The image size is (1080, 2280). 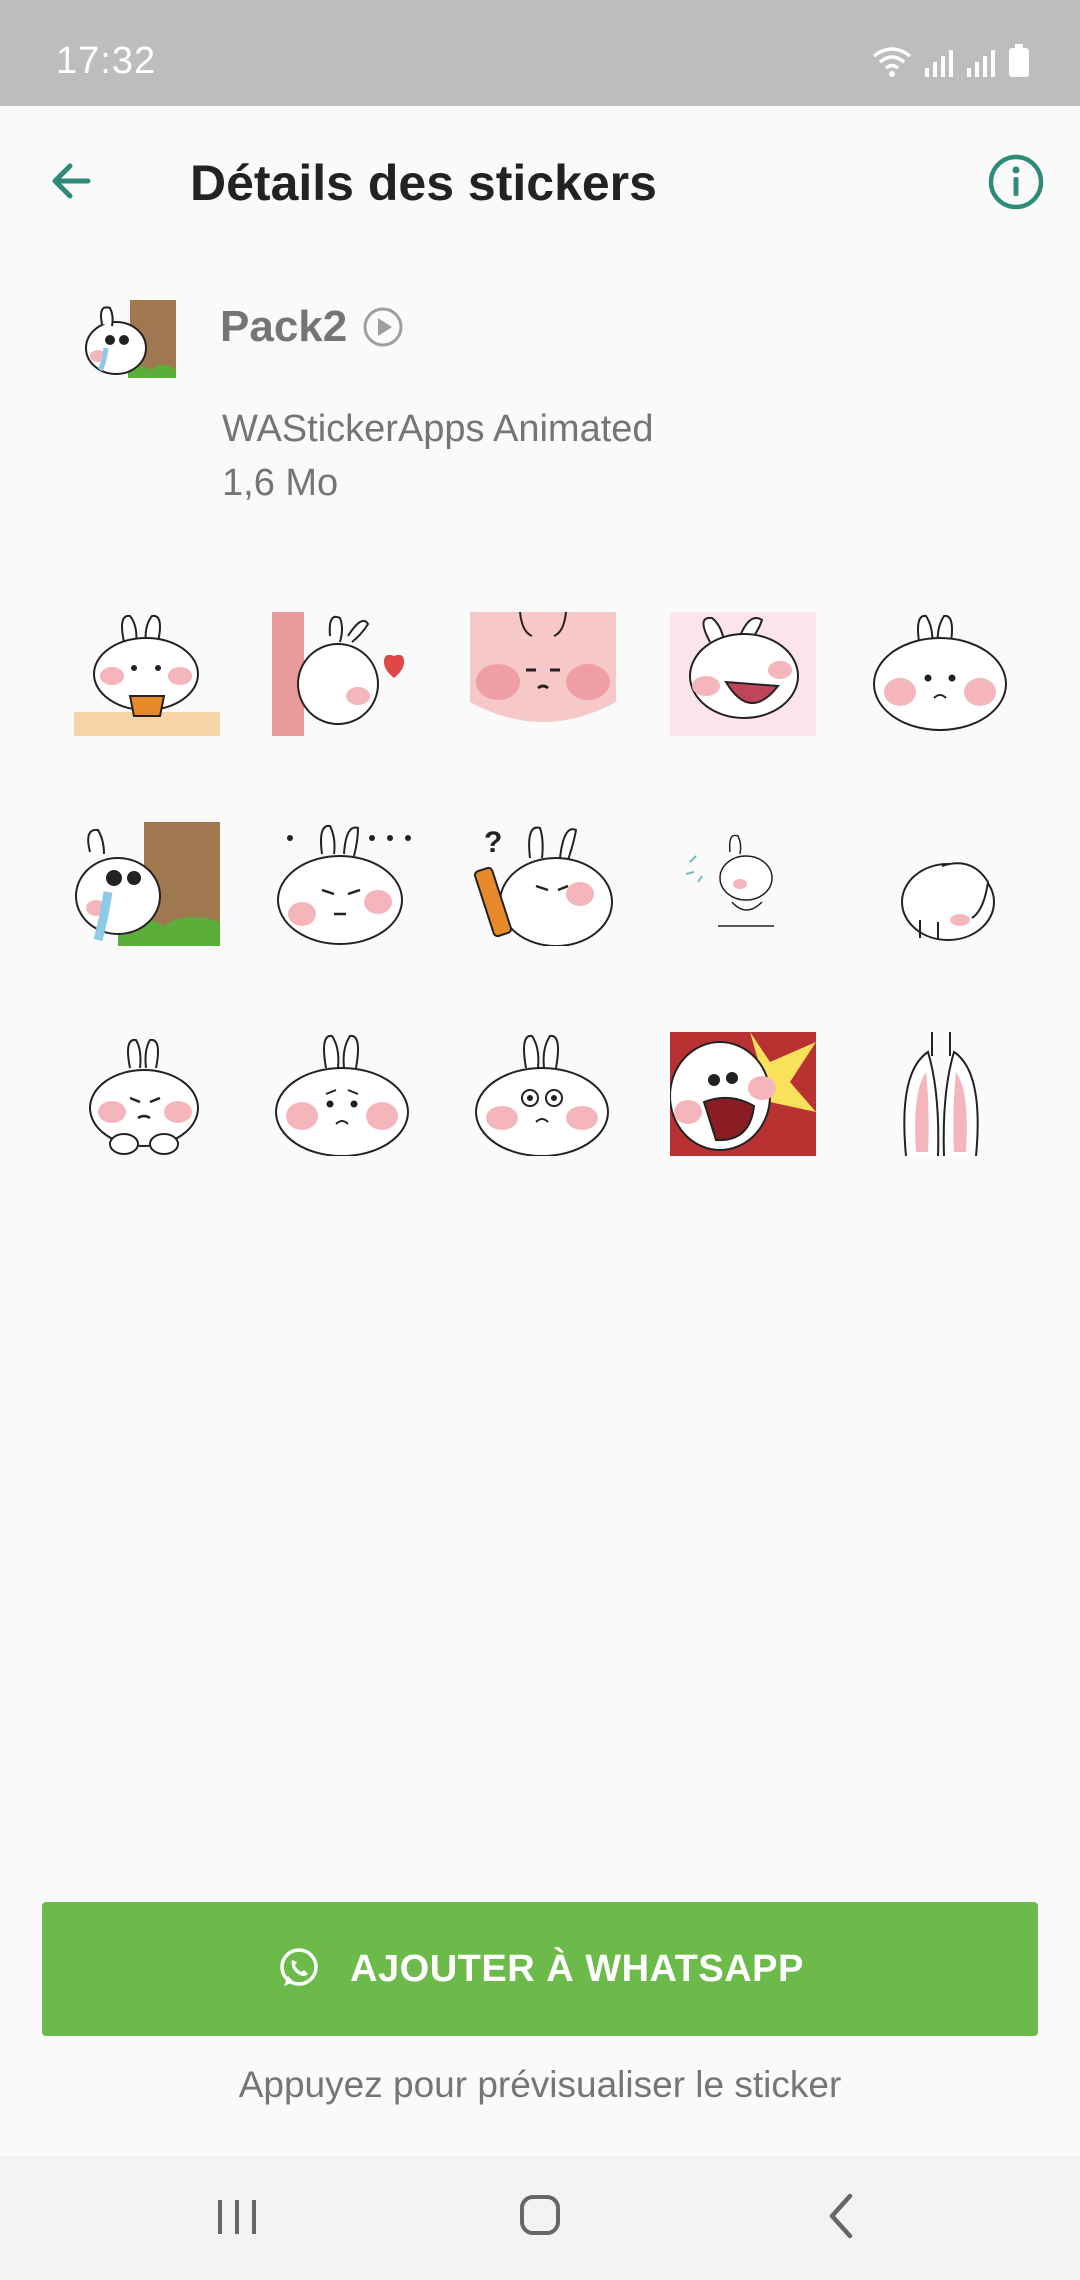 I want to click on sticker-bunny-pout, so click(x=941, y=674).